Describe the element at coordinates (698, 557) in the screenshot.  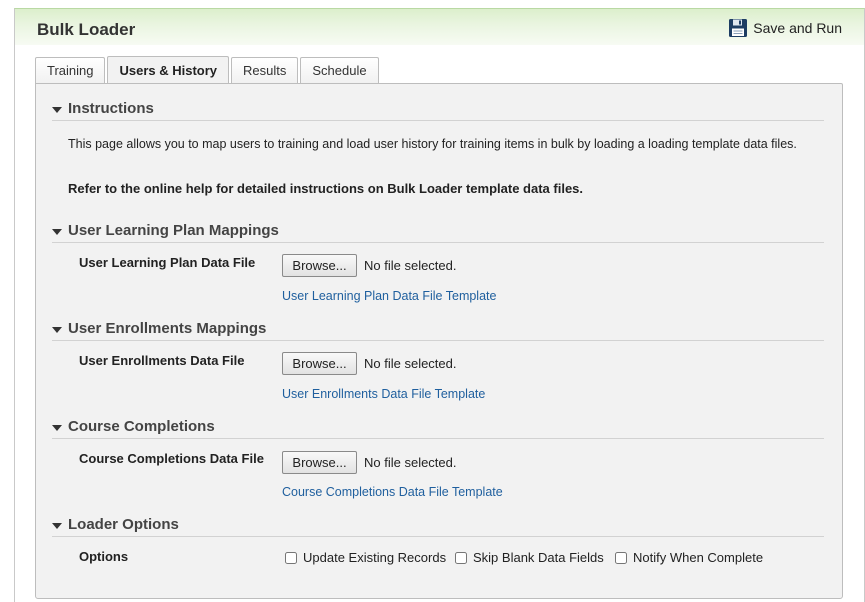
I see `notify-when-complete-label: Notify When Complete` at that location.